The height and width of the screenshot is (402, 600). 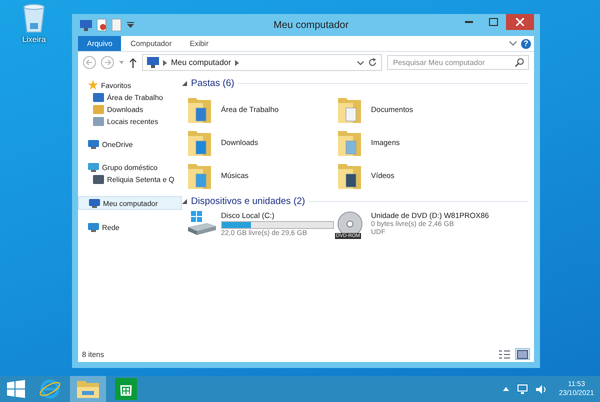 What do you see at coordinates (117, 25) in the screenshot?
I see `new-folder-icon` at bounding box center [117, 25].